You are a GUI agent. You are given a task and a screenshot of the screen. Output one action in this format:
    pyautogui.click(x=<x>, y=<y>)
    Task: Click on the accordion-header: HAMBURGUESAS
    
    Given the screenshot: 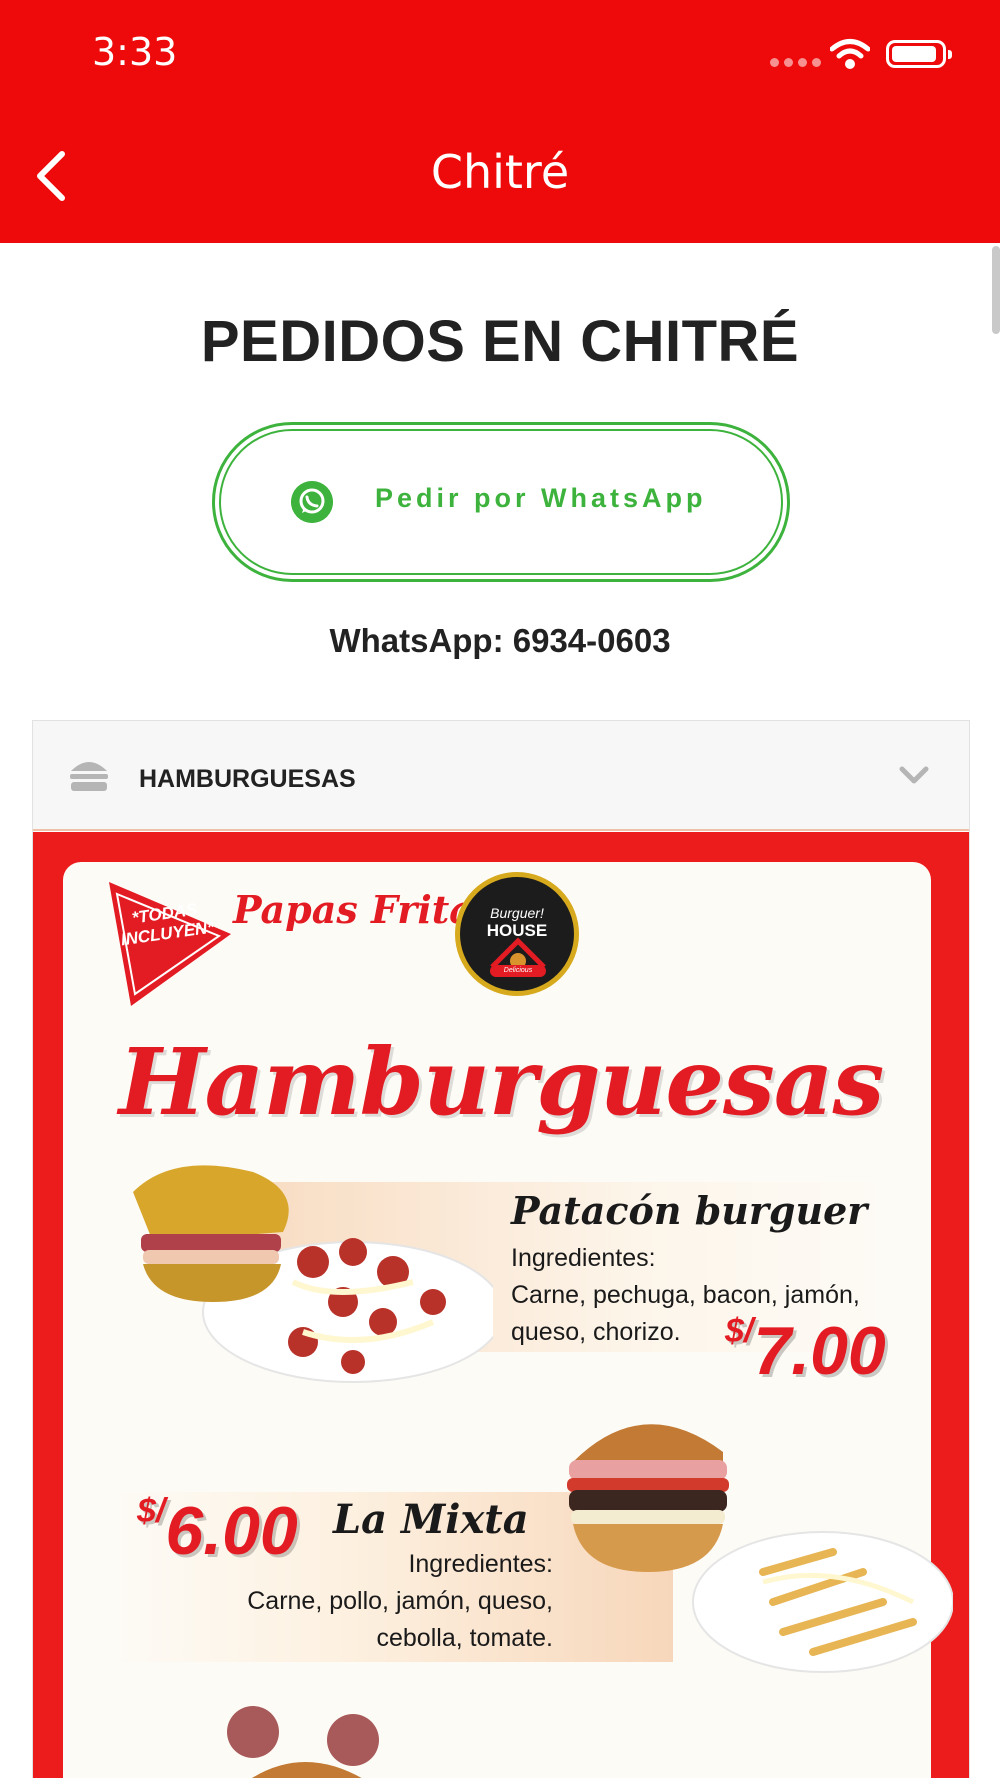 What is the action you would take?
    pyautogui.click(x=501, y=776)
    